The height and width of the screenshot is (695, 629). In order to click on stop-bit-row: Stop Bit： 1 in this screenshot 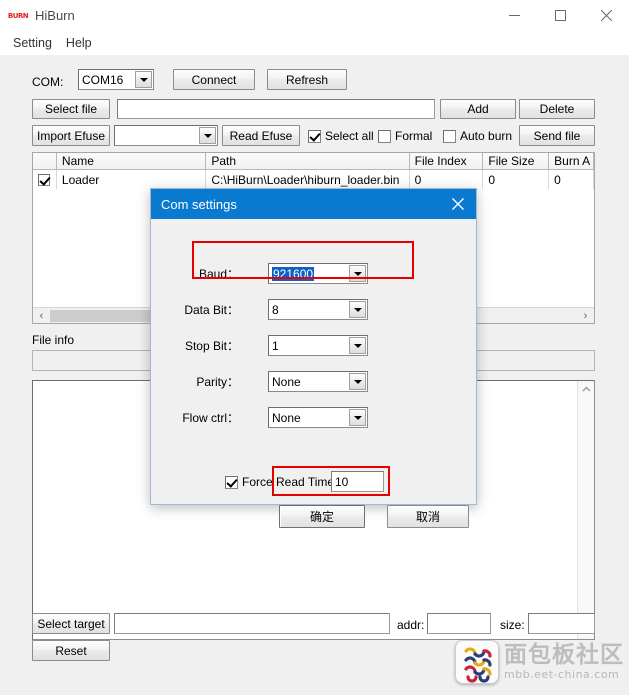, I will do `click(299, 345)`.